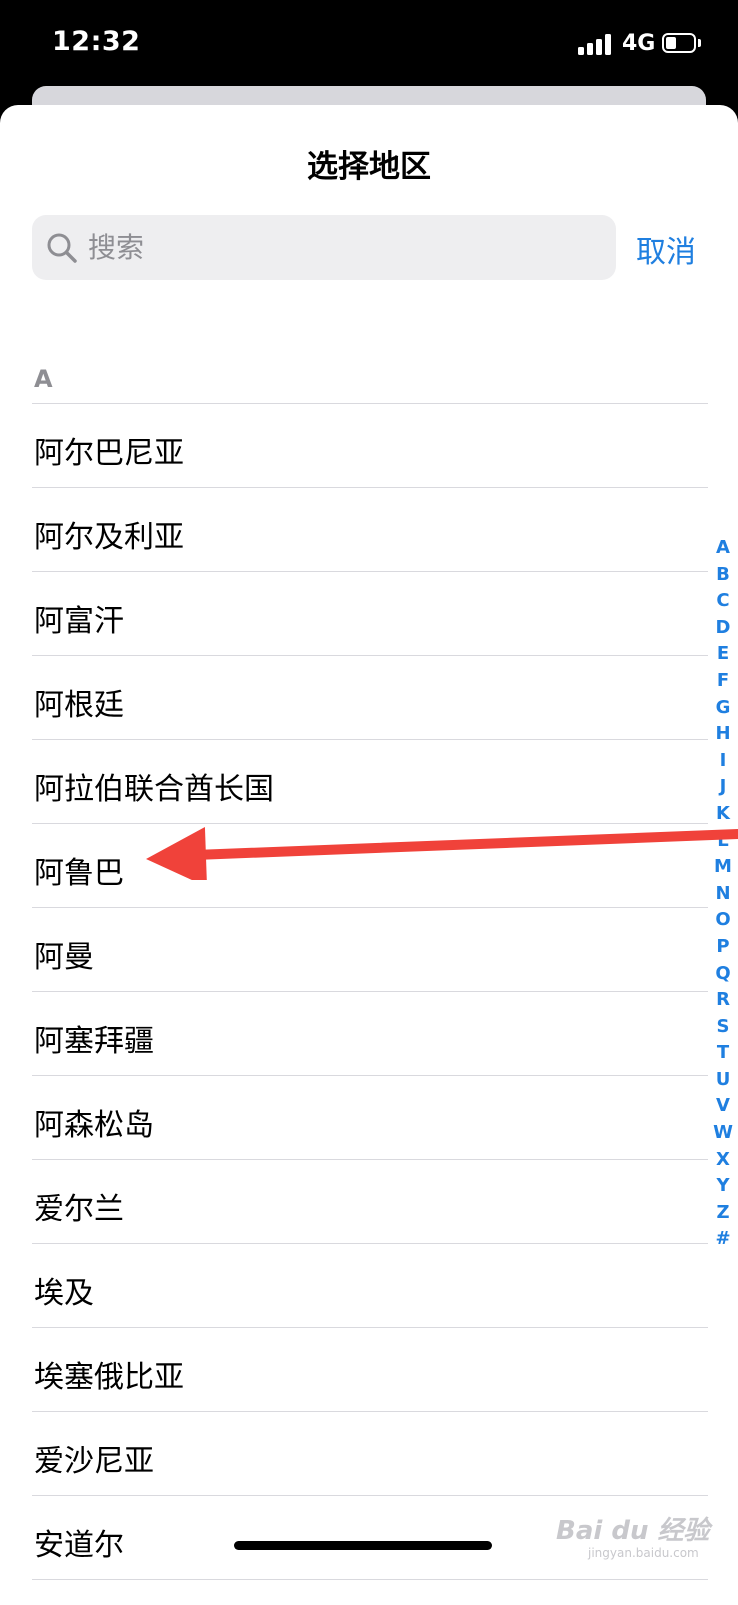 This screenshot has height=1605, width=738. What do you see at coordinates (723, 1053) in the screenshot?
I see `index-letter: T` at bounding box center [723, 1053].